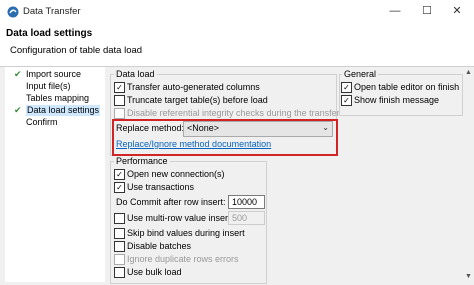  I want to click on checkbox-label: Use multi-row value insert, so click(179, 218).